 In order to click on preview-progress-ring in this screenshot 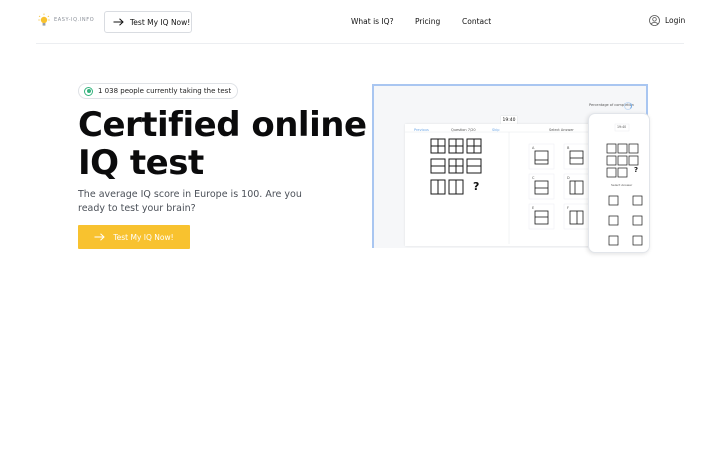, I will do `click(628, 106)`.